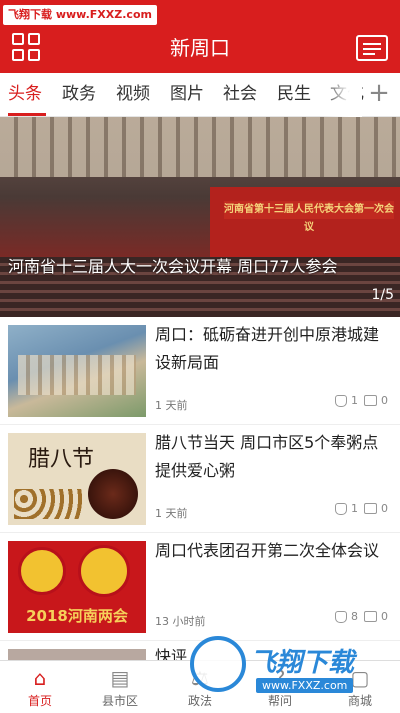 Image resolution: width=400 pixels, height=713 pixels. I want to click on add-tab-icon: +, so click(379, 94).